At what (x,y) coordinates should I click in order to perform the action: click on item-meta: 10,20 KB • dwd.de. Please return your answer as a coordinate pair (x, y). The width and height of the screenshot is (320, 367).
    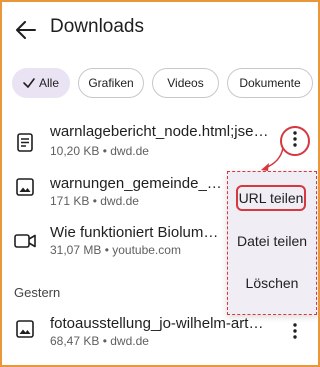
    Looking at the image, I should click on (99, 151).